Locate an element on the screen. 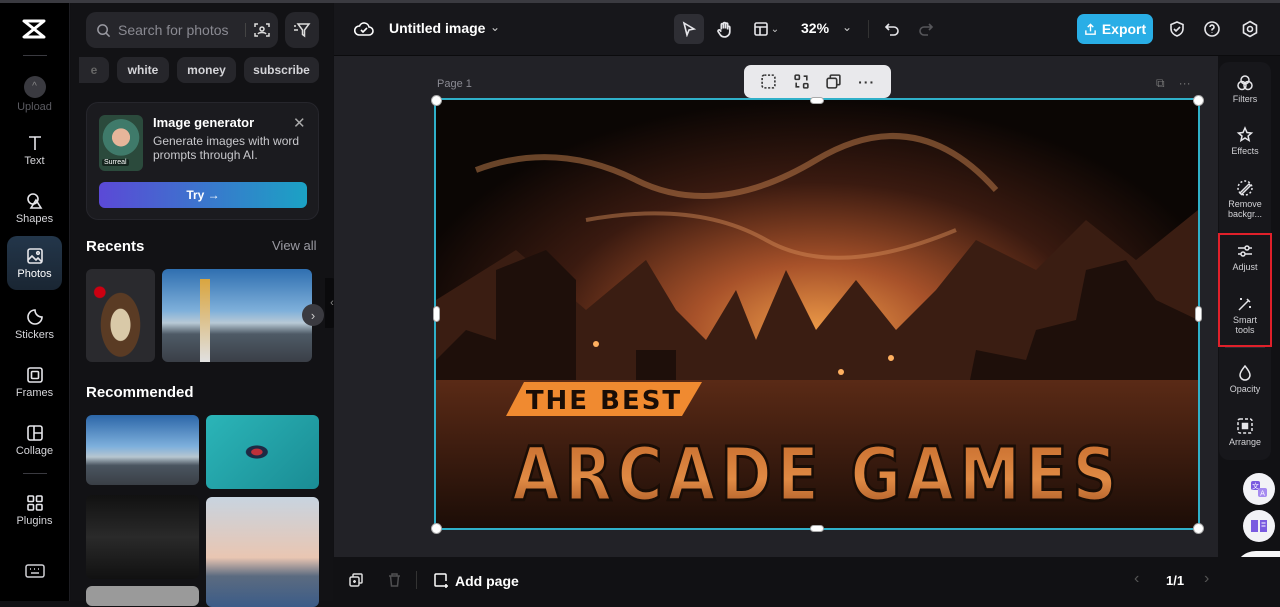 The width and height of the screenshot is (1280, 607). resize-handle-bottom is located at coordinates (817, 528).